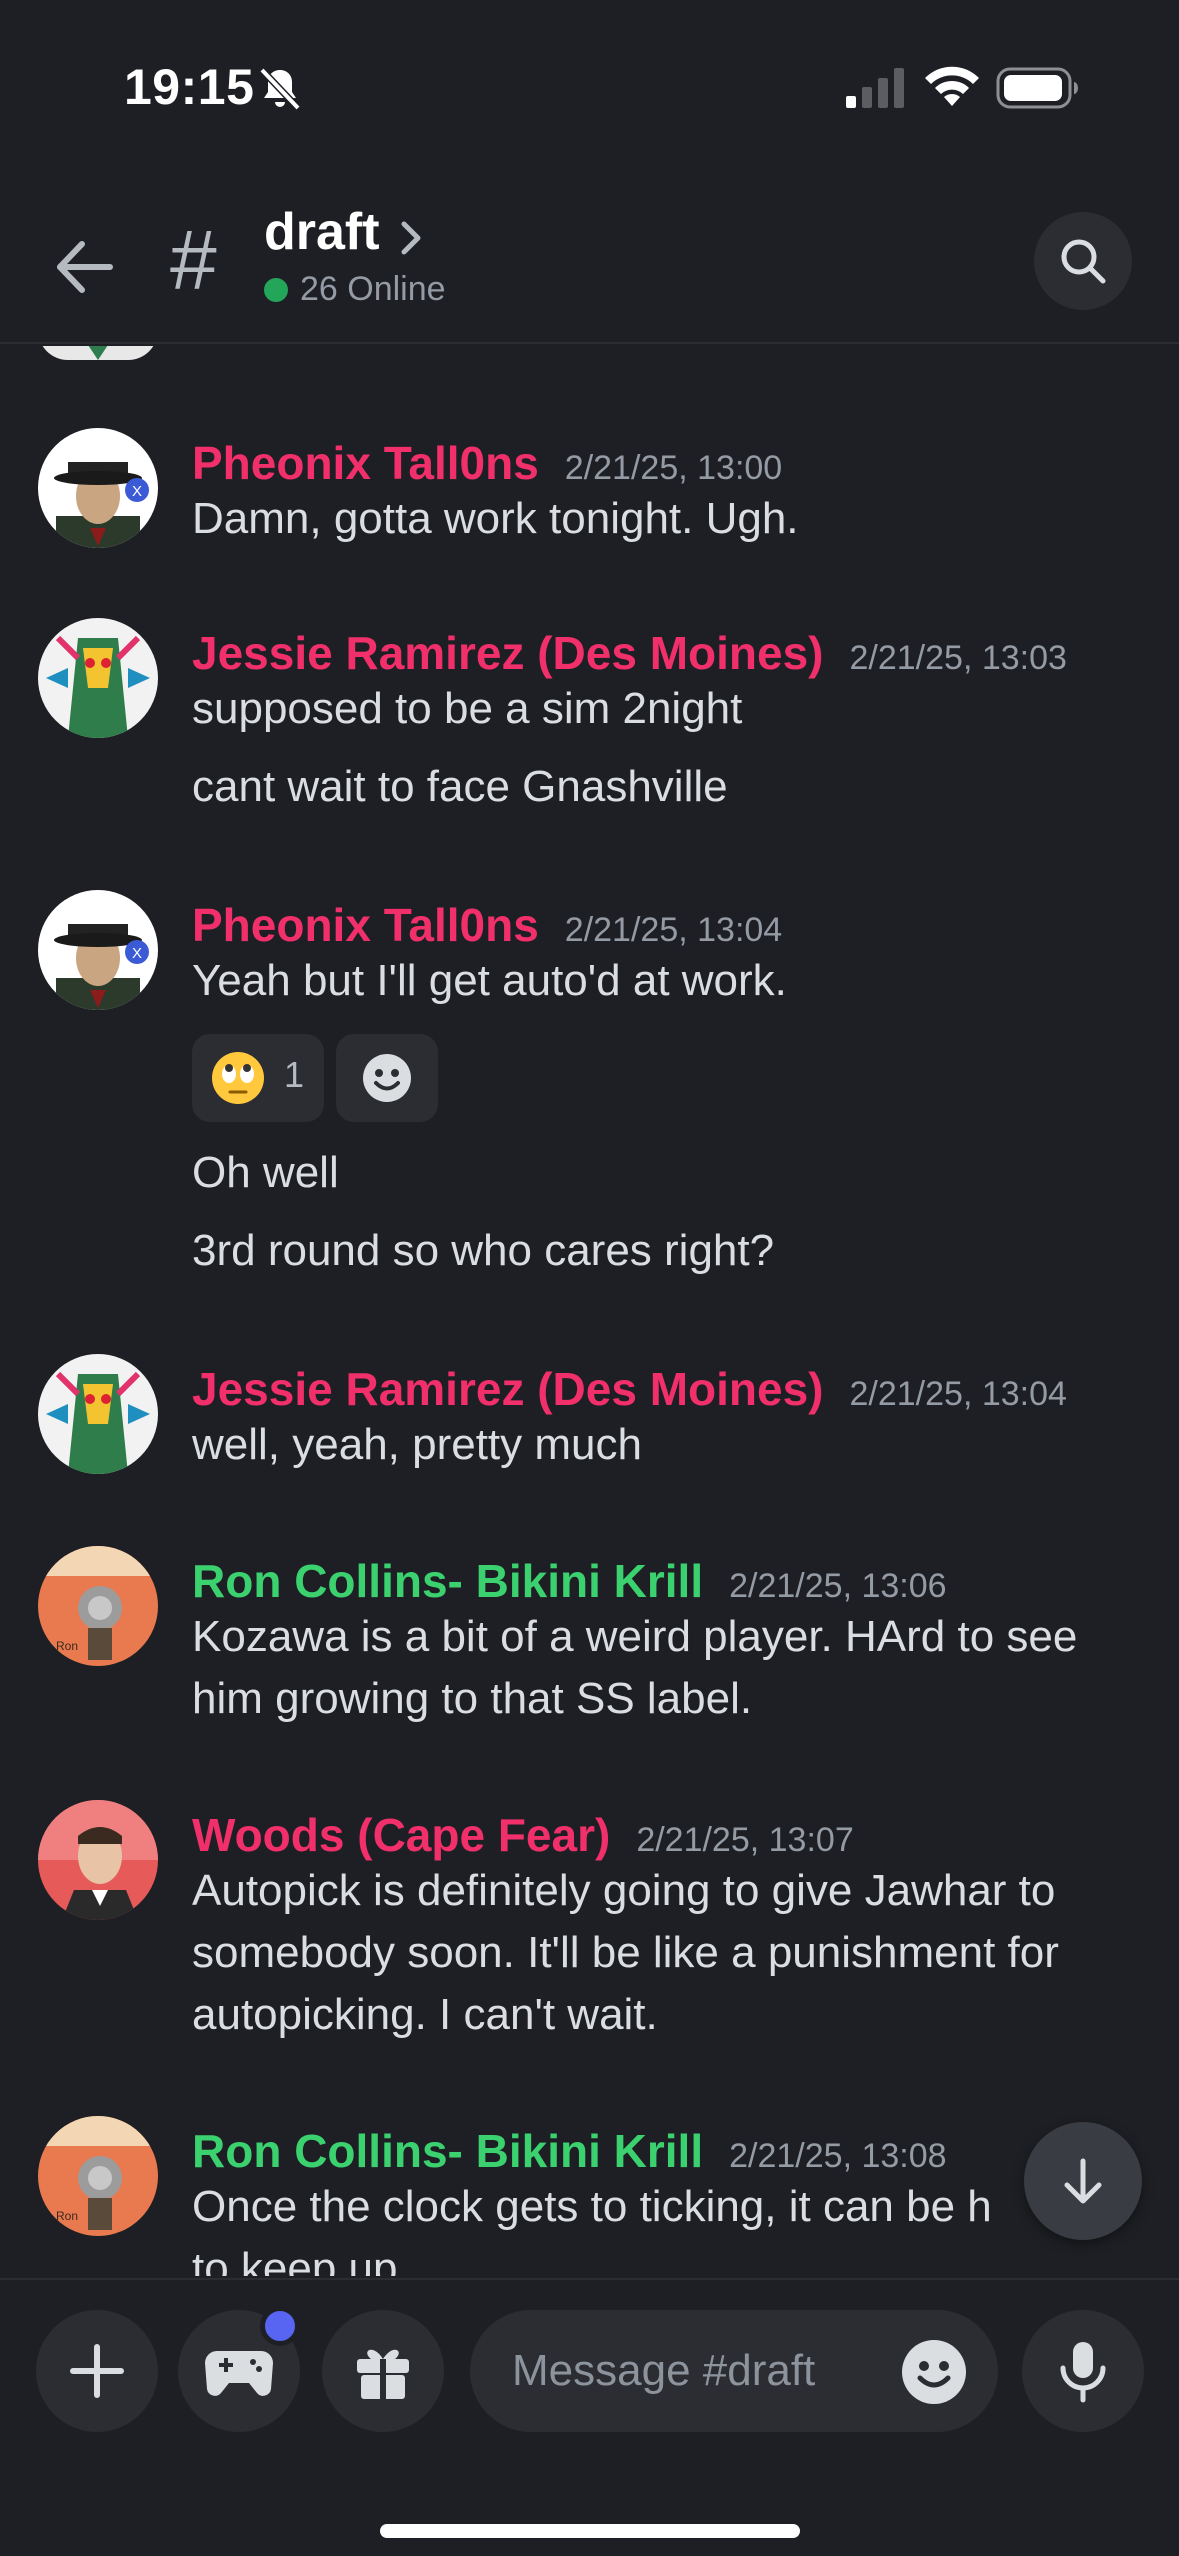  Describe the element at coordinates (875, 88) in the screenshot. I see `cellular-signal-icon` at that location.